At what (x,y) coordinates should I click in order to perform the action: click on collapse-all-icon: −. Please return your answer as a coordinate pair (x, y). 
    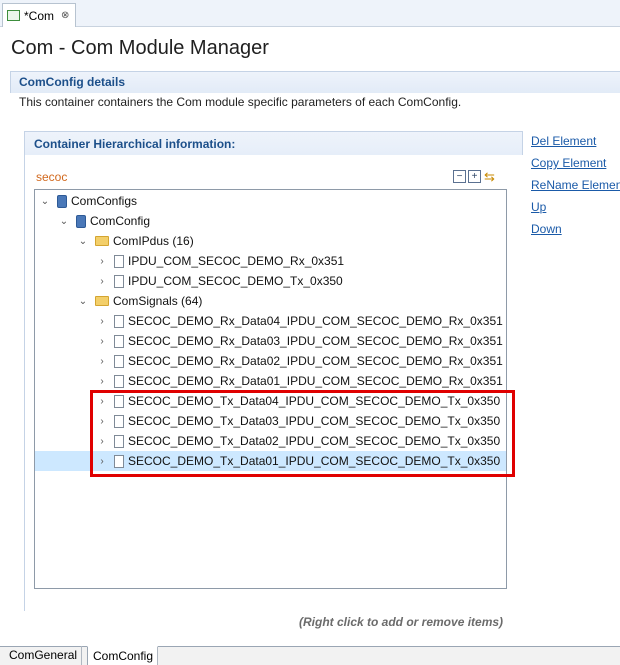
    Looking at the image, I should click on (459, 176).